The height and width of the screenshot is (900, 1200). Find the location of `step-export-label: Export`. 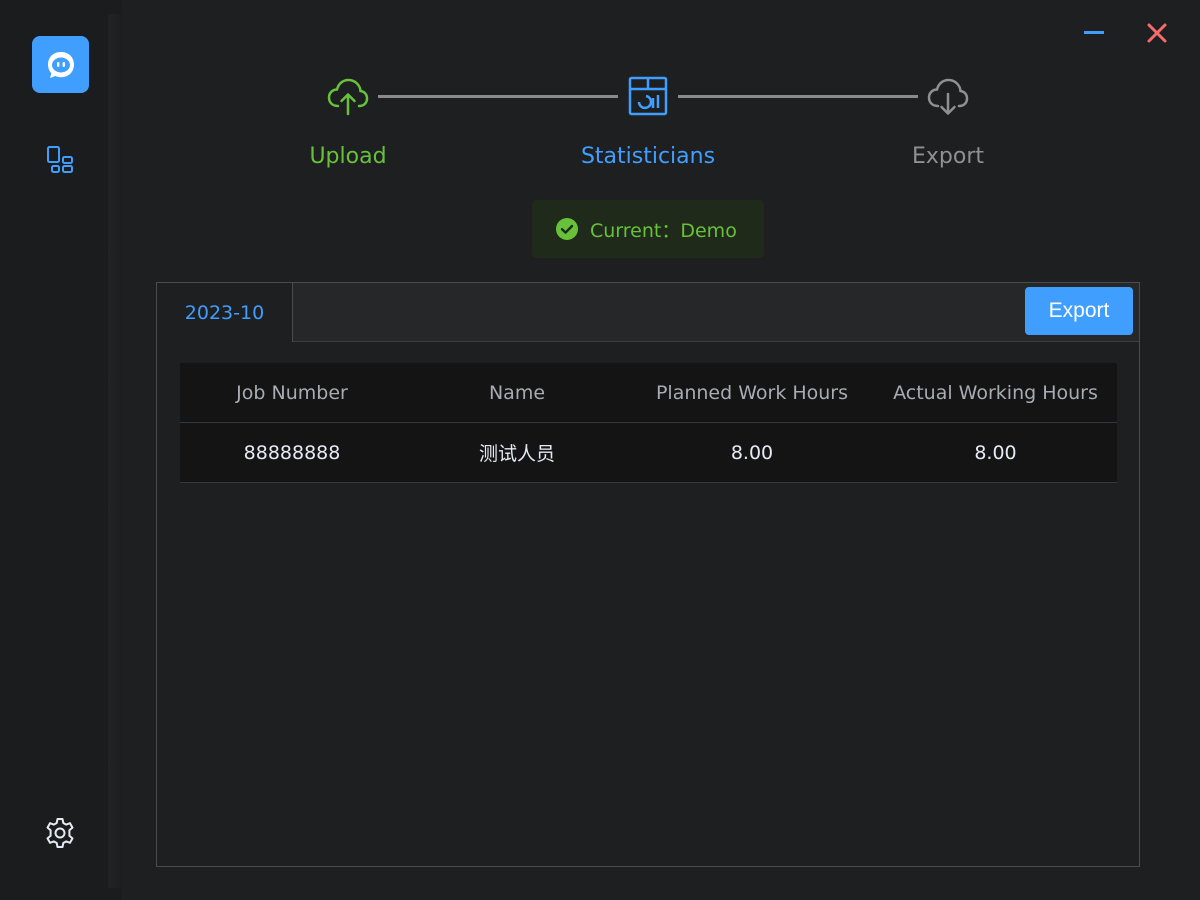

step-export-label: Export is located at coordinates (947, 156).